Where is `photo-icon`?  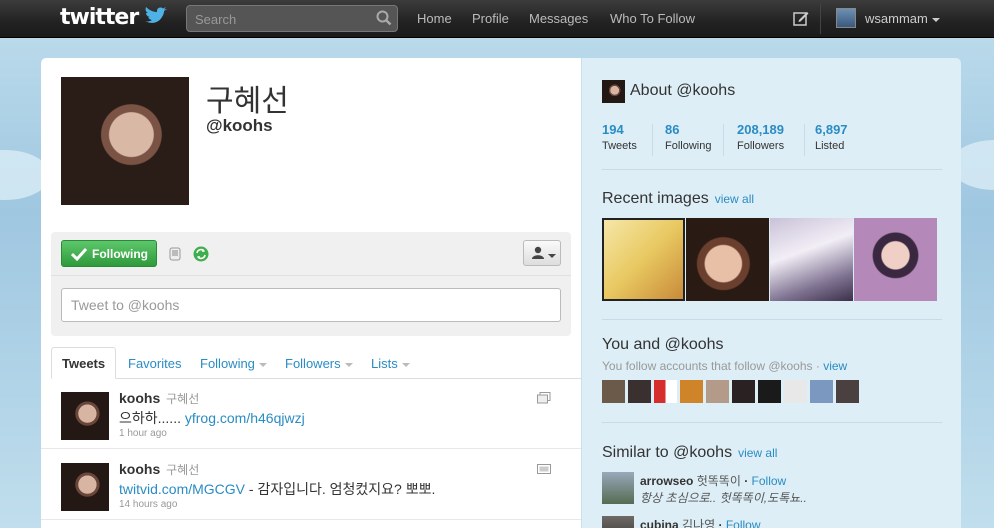 photo-icon is located at coordinates (544, 398).